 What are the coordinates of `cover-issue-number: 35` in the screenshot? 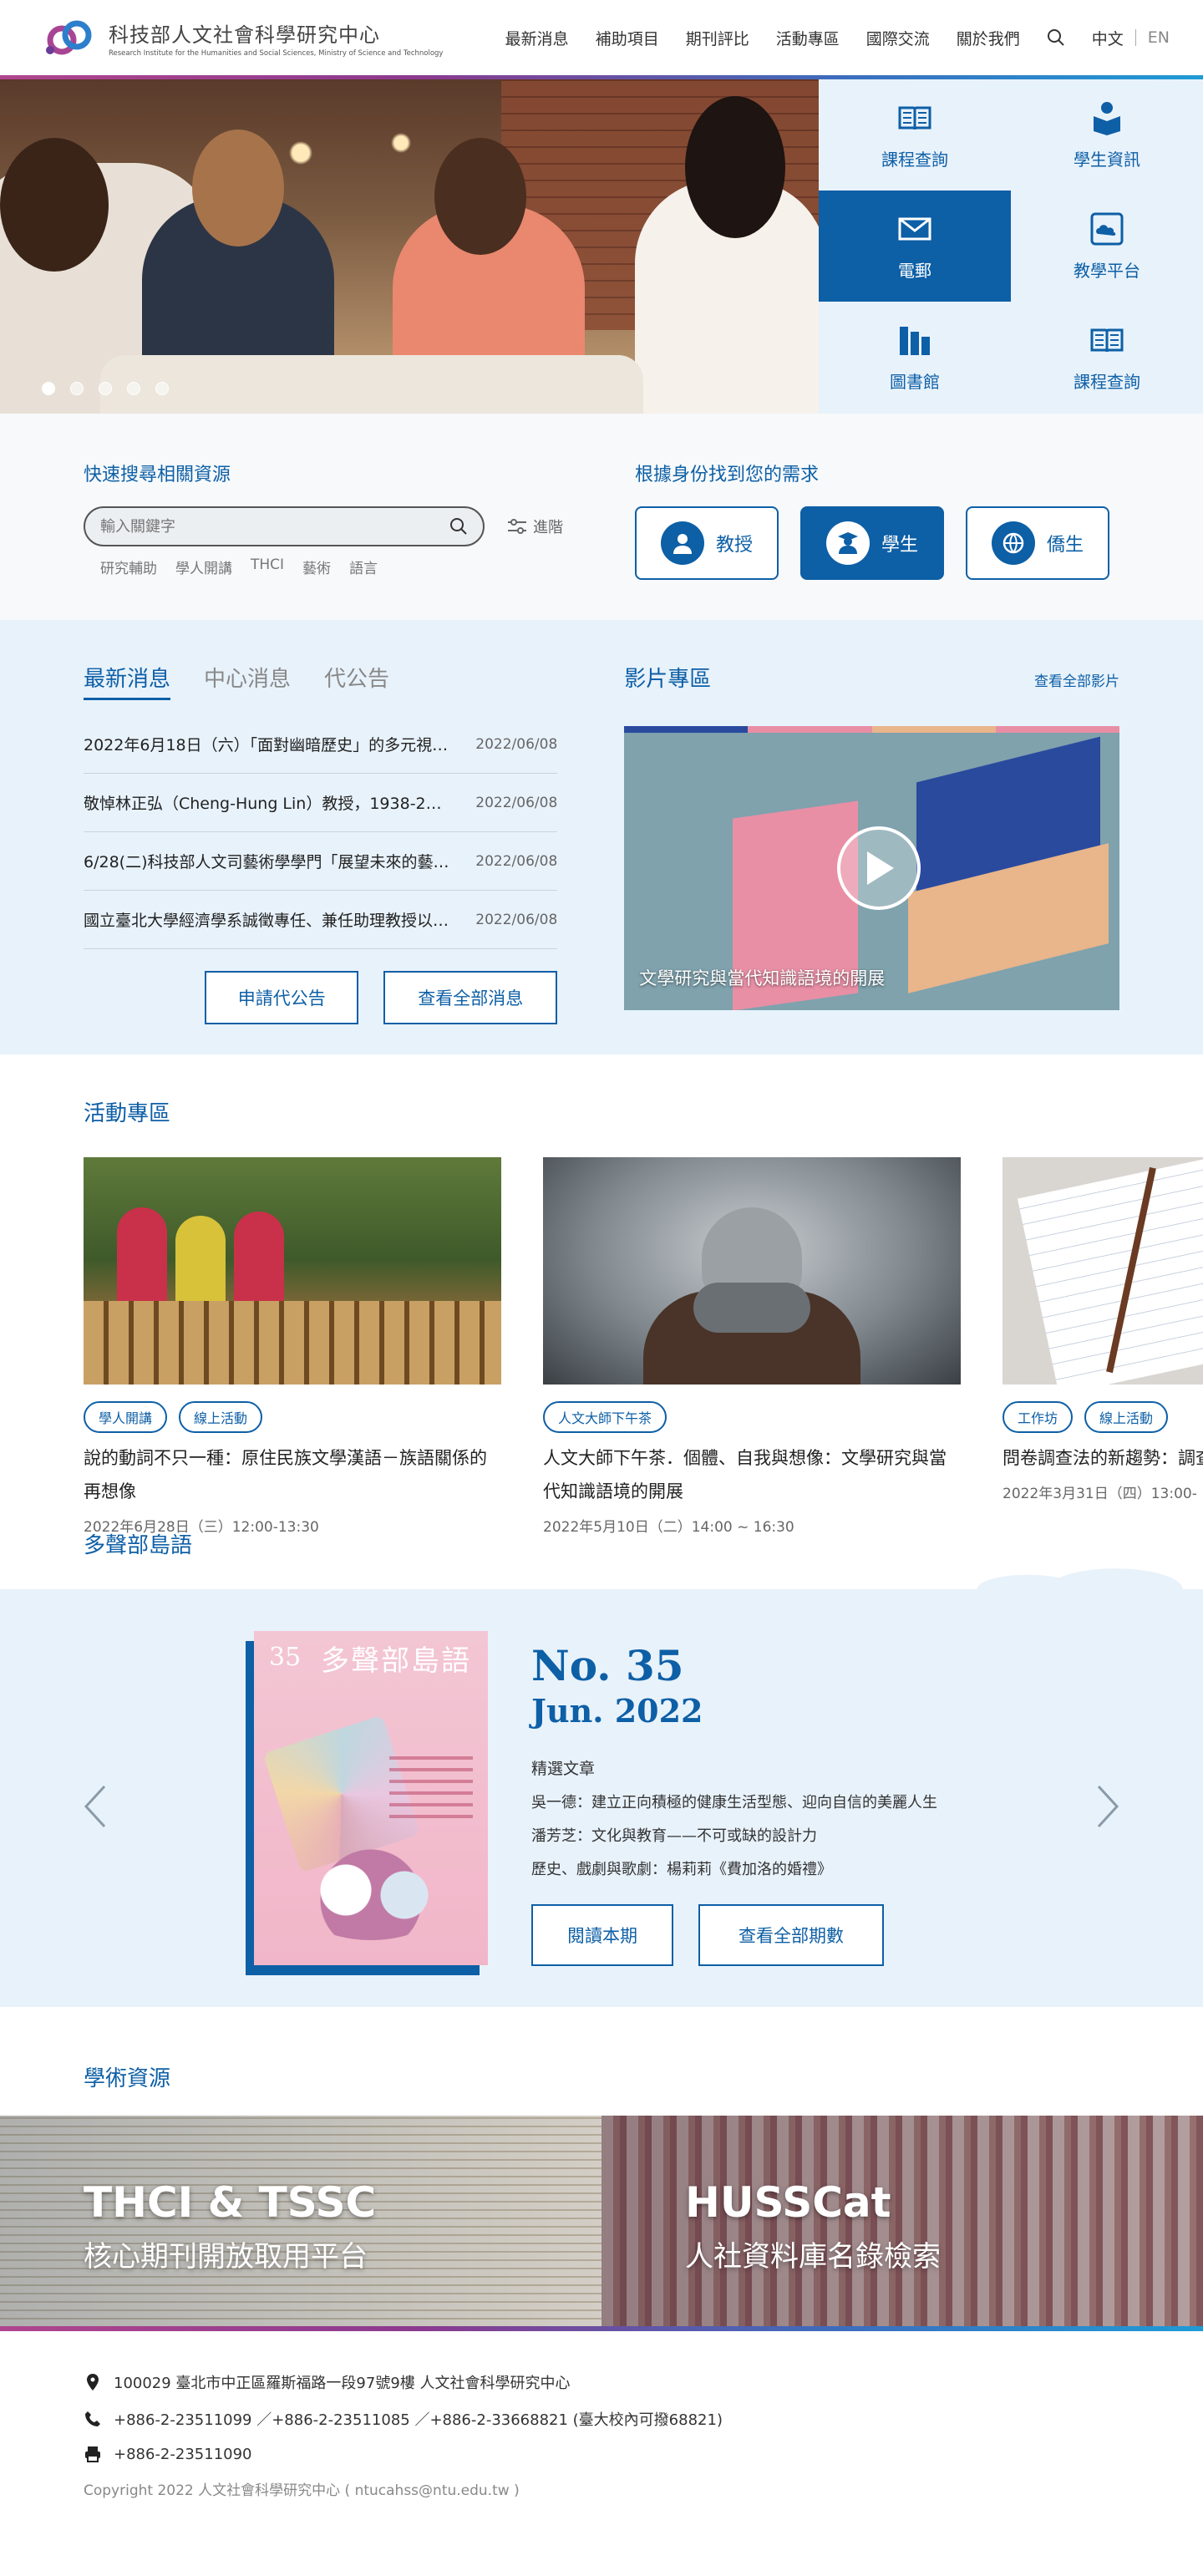 It's located at (285, 1657).